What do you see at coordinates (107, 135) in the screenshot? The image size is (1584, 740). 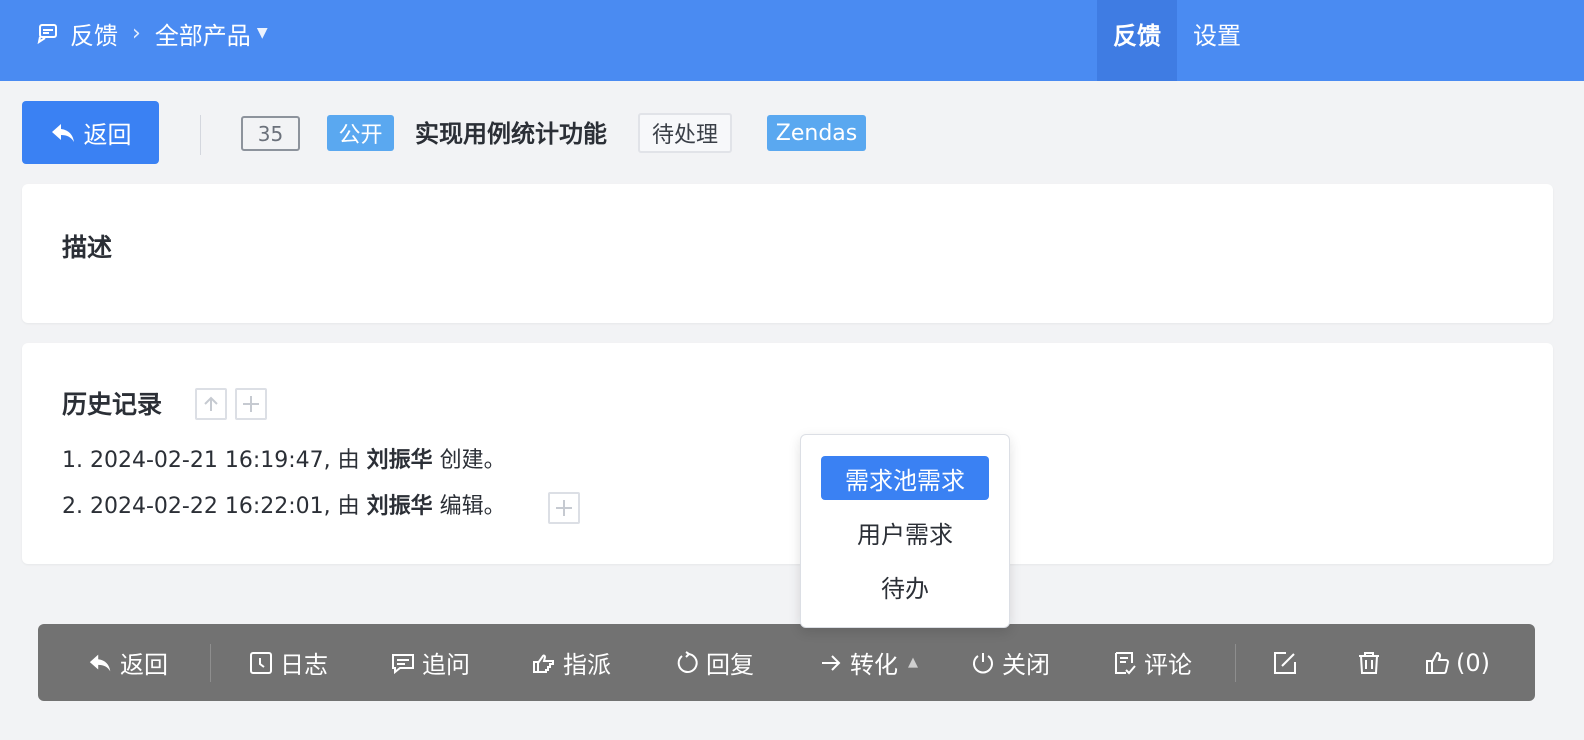 I see `back-button-label: 返回` at bounding box center [107, 135].